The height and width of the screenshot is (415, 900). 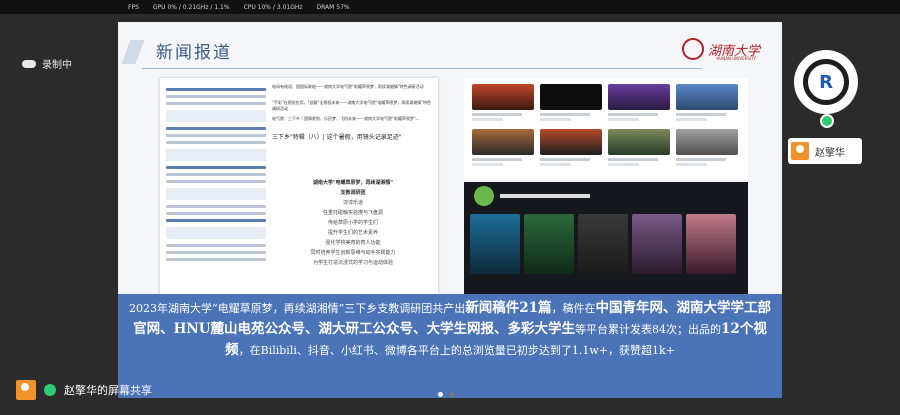 I want to click on banner-text: 2023年湖南大学“电耀草原梦，再续湖湘情”三下乡支教调研团共产出, so click(x=297, y=308).